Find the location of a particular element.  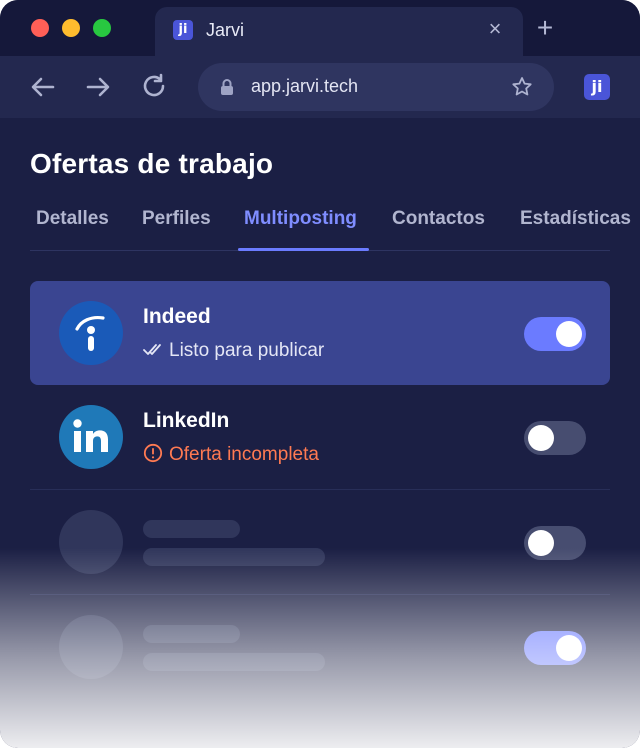

tab-detalles: Detalles is located at coordinates (72, 219).